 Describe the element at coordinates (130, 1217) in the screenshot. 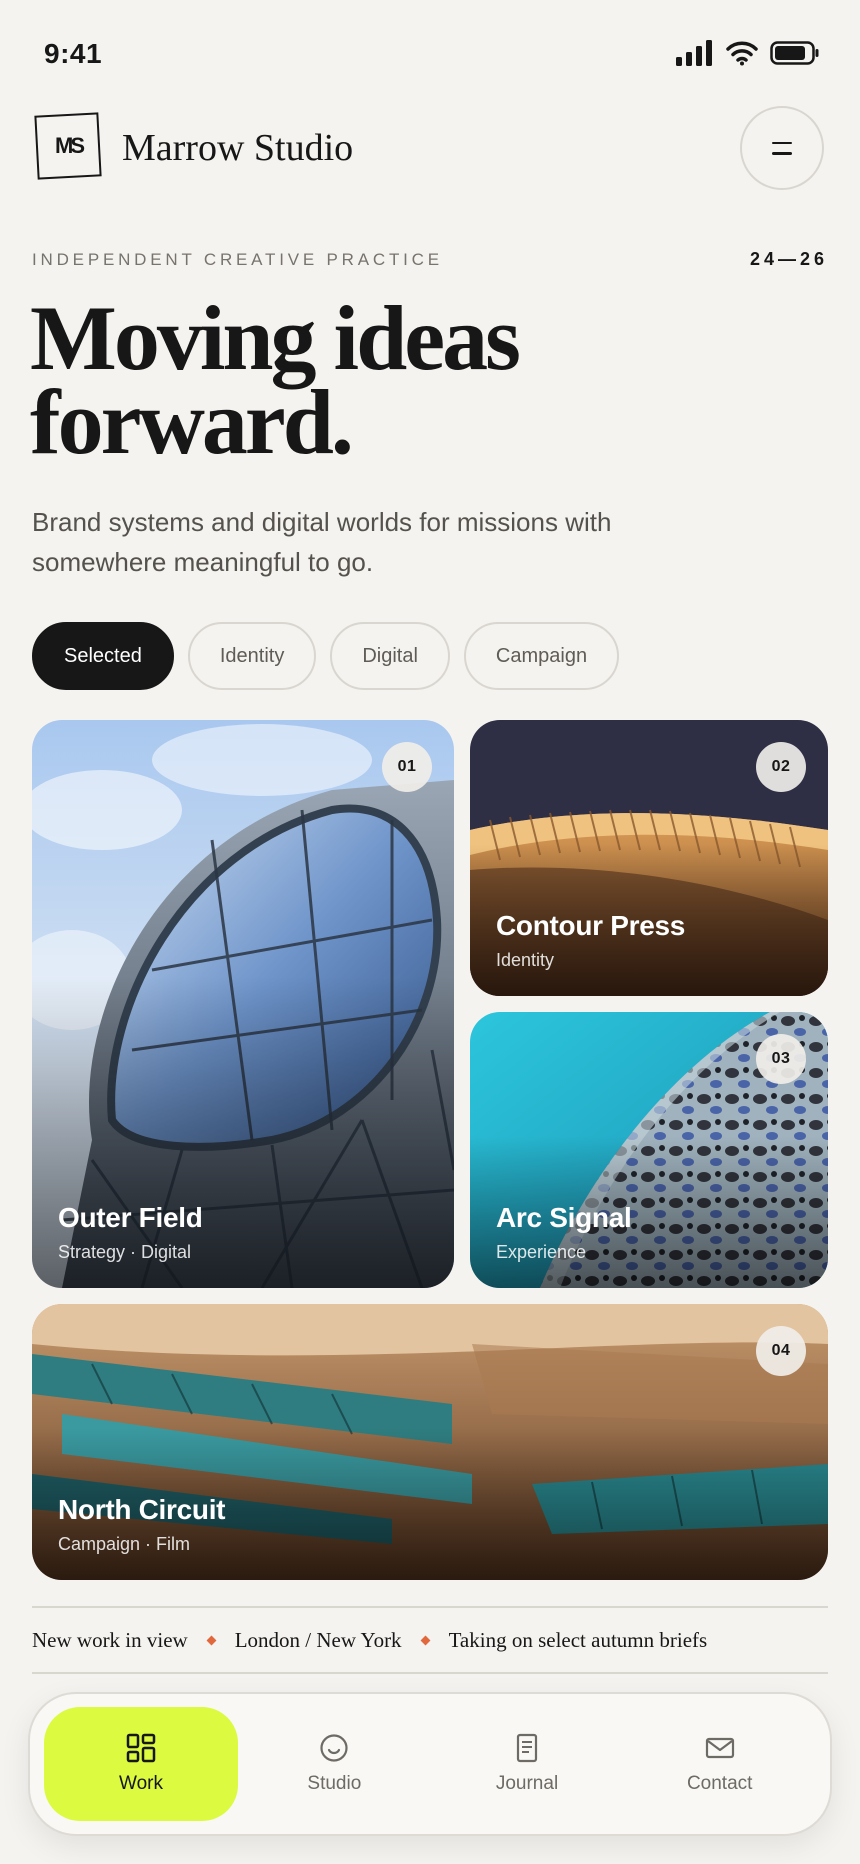

I see `project-title: Outer Field` at that location.